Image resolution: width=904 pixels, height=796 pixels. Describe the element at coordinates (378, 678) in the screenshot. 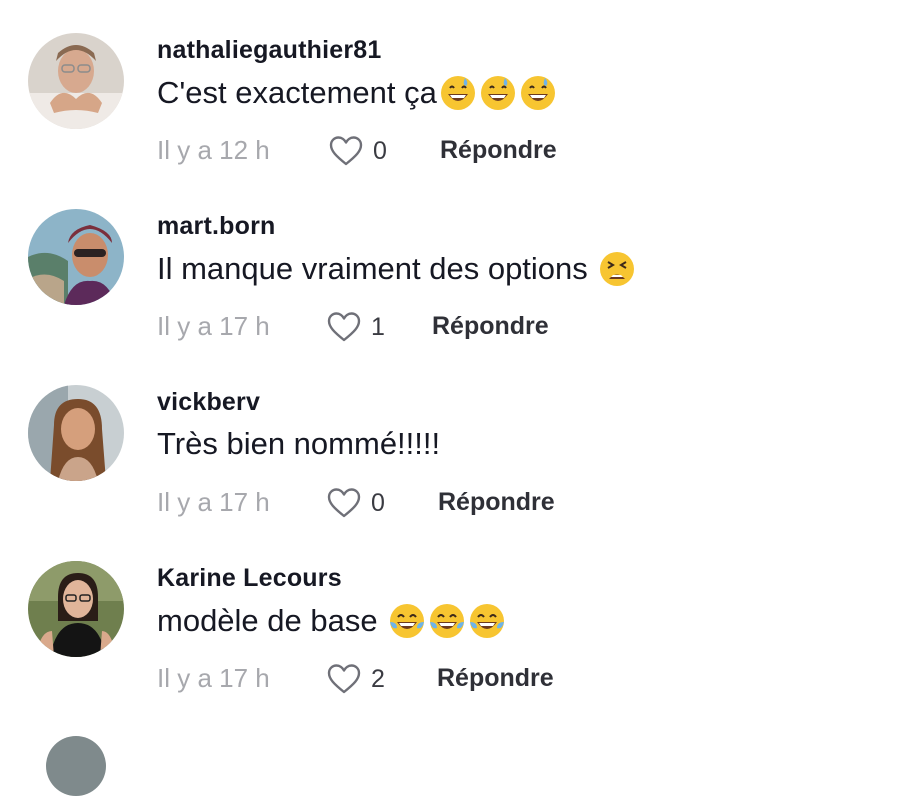

I see `like-count: 2` at that location.